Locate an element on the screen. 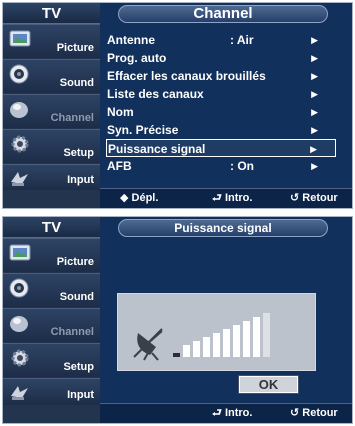  signal-strength-panel is located at coordinates (216, 332).